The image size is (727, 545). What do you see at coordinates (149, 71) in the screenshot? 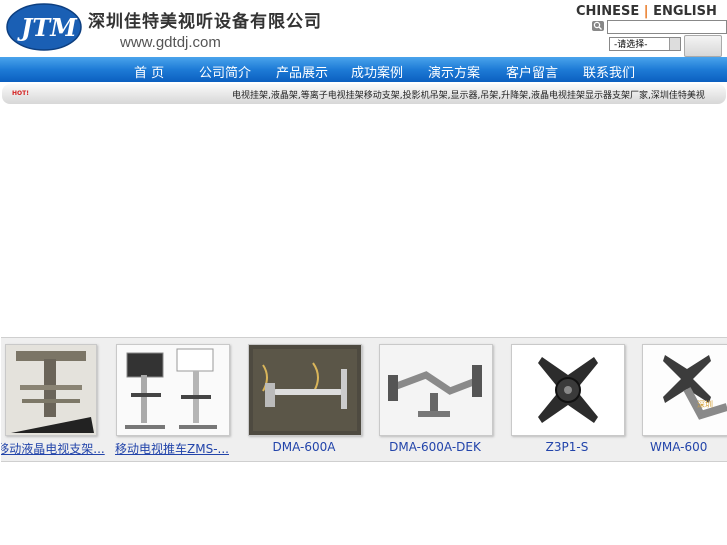
I see `nav-item-home: 首 页` at bounding box center [149, 71].